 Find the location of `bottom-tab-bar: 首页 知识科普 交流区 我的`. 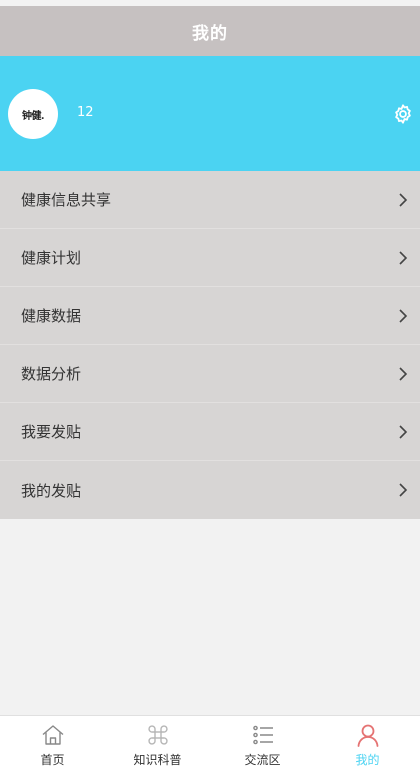

bottom-tab-bar: 首页 知识科普 交流区 我的 is located at coordinates (210, 742).